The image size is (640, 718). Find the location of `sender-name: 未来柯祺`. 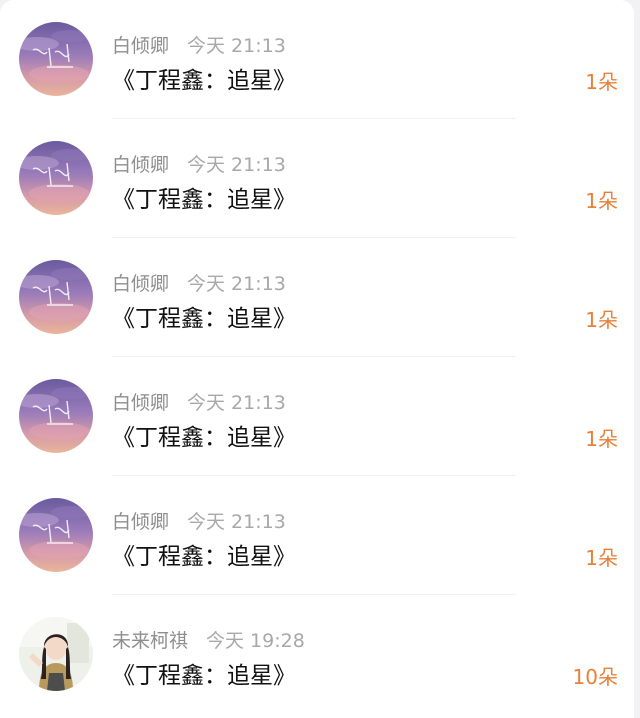

sender-name: 未来柯祺 is located at coordinates (150, 641).